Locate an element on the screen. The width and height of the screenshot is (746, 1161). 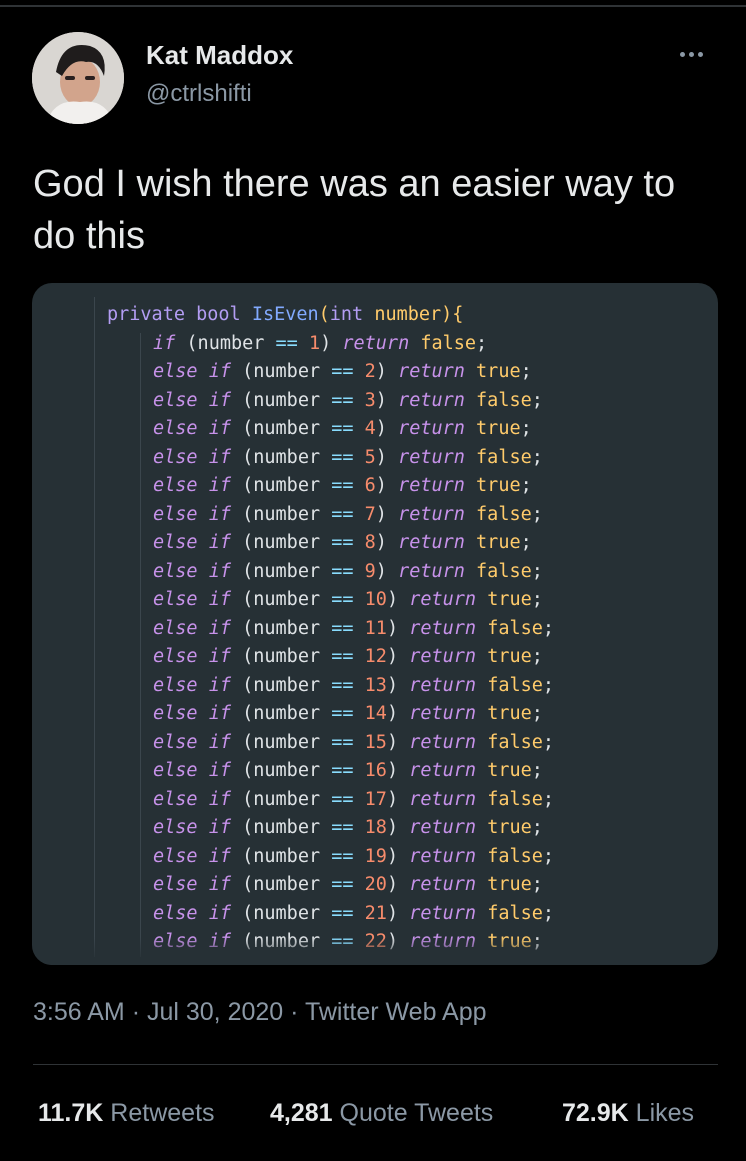
code-line-else-if: else if (number == 11) return false; is located at coordinates (354, 628).